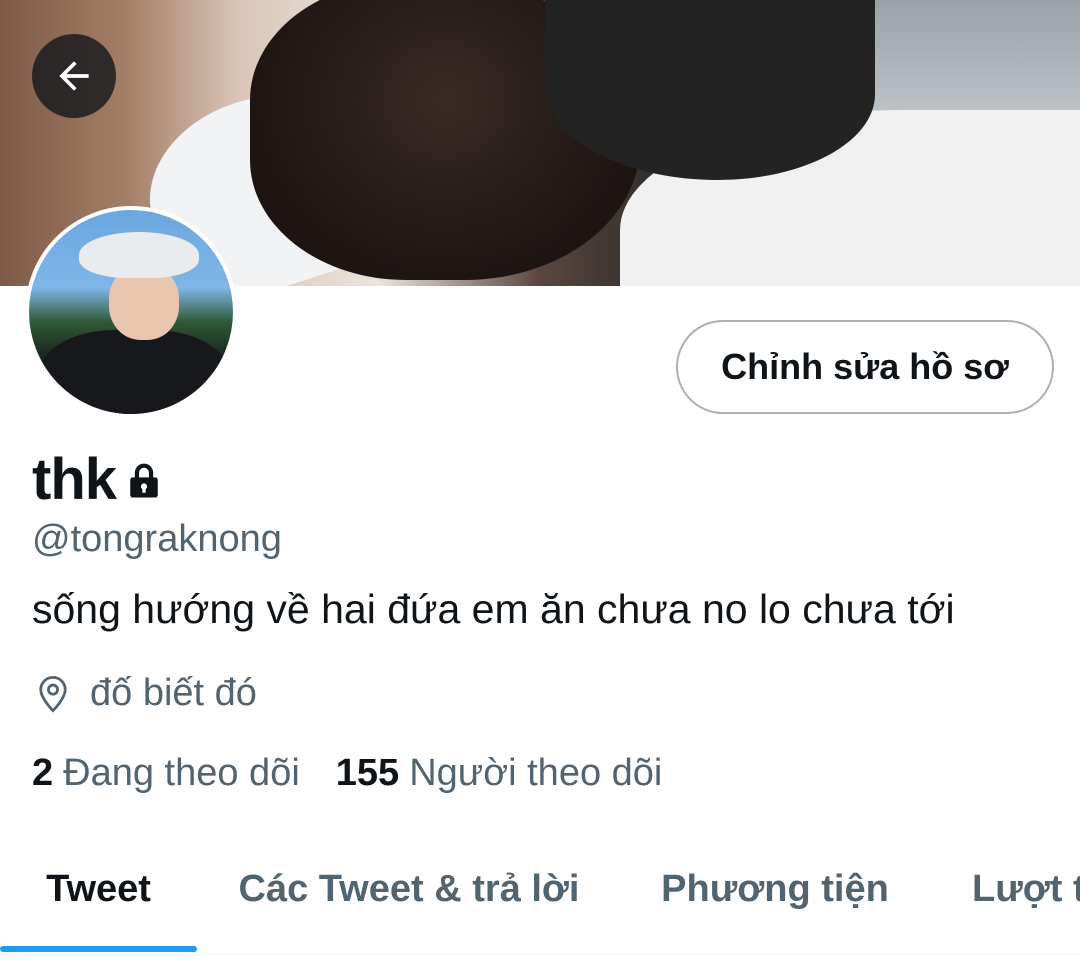  What do you see at coordinates (98, 949) in the screenshot?
I see `active-tab-indicator` at bounding box center [98, 949].